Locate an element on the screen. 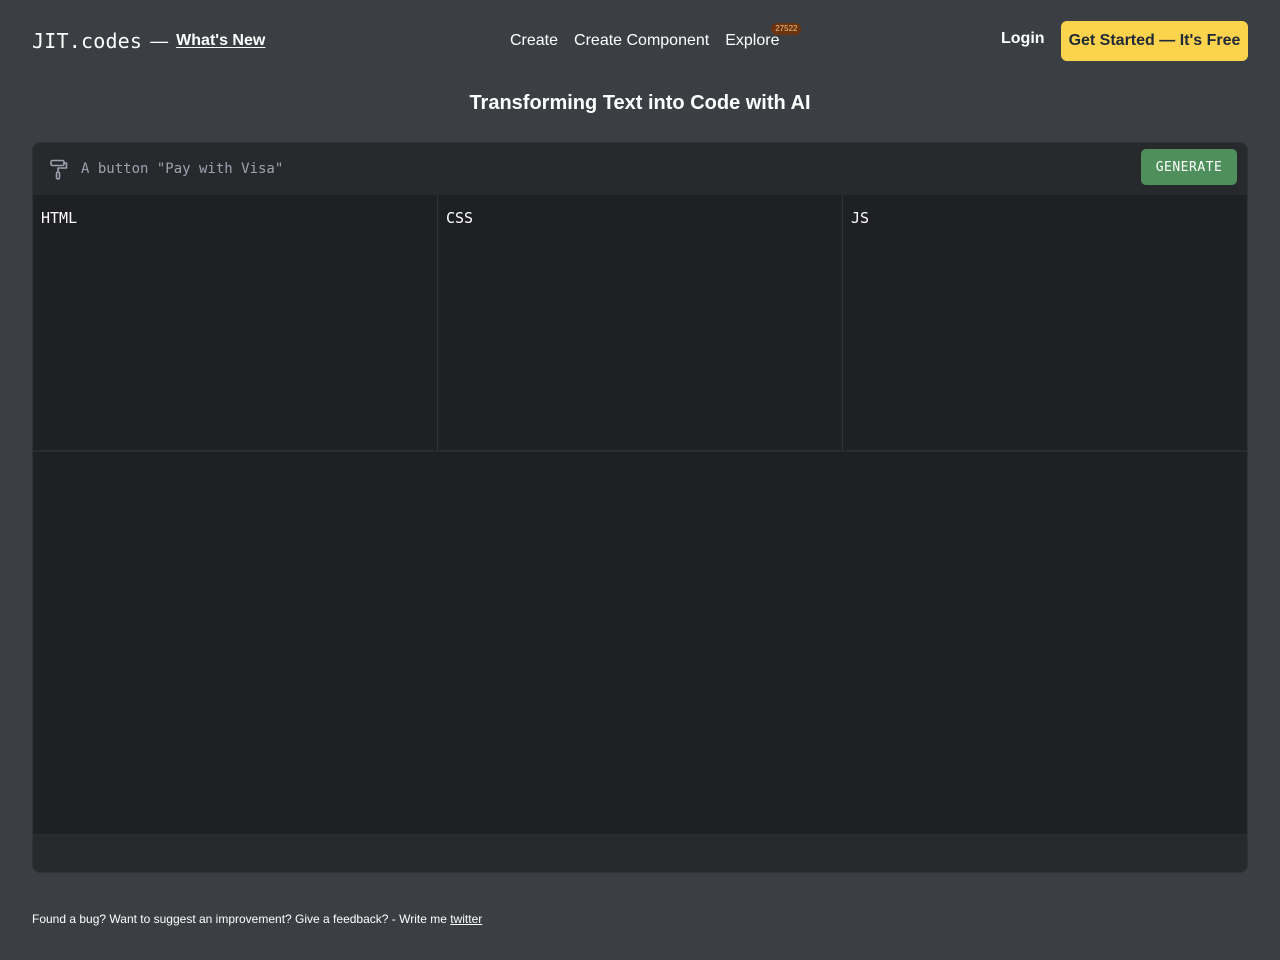 Image resolution: width=1280 pixels, height=960 pixels. login-link: Login is located at coordinates (1023, 39).